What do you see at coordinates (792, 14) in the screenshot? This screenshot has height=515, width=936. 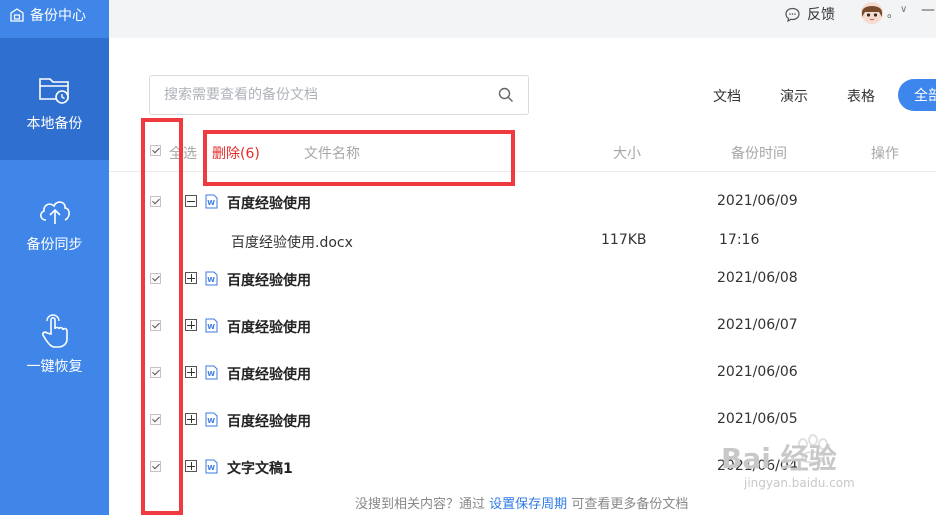 I see `chat-bubble-icon` at bounding box center [792, 14].